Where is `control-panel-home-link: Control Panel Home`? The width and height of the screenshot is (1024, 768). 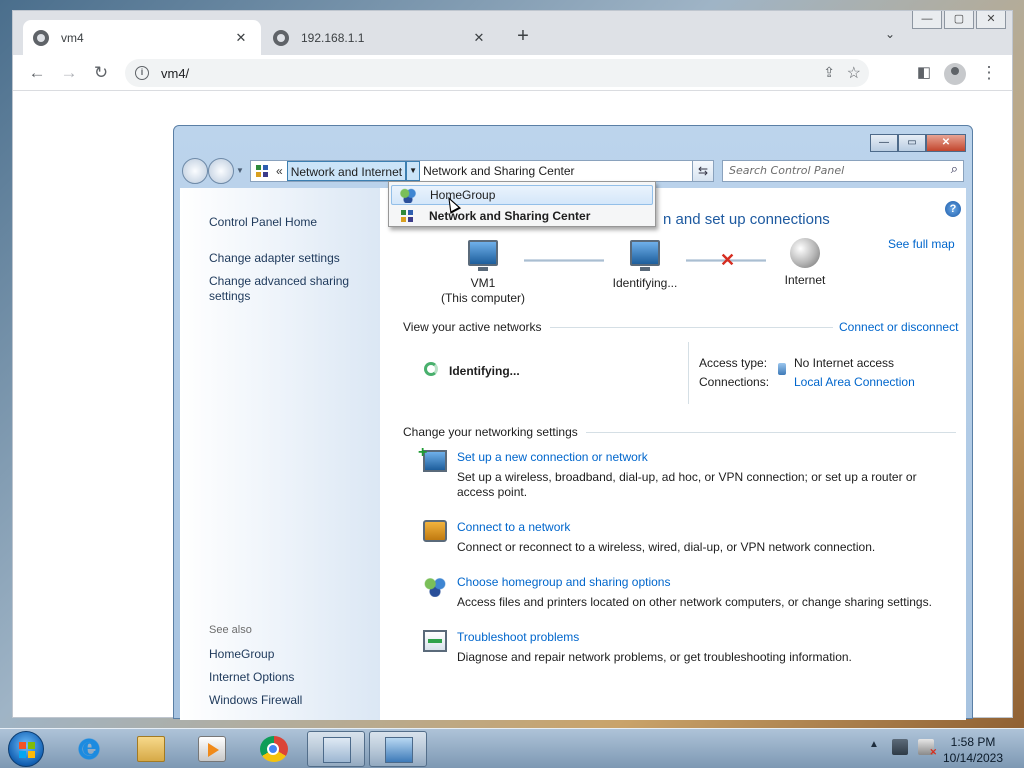
control-panel-home-link: Control Panel Home is located at coordinates (263, 222).